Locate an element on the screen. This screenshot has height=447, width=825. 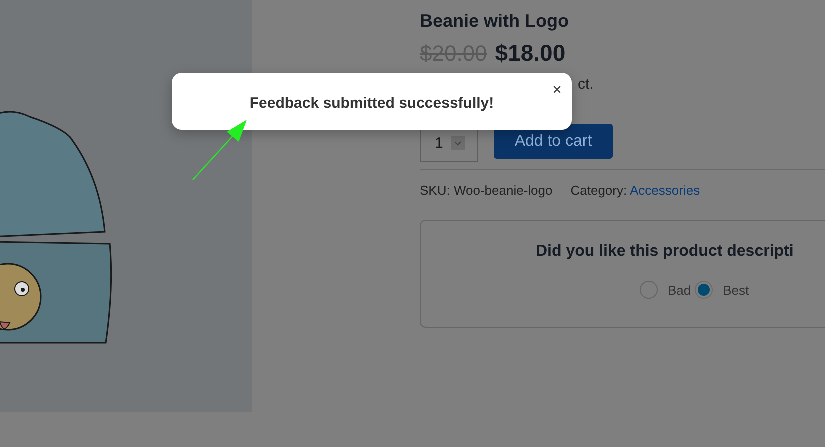
radio-label: Best is located at coordinates (736, 290).